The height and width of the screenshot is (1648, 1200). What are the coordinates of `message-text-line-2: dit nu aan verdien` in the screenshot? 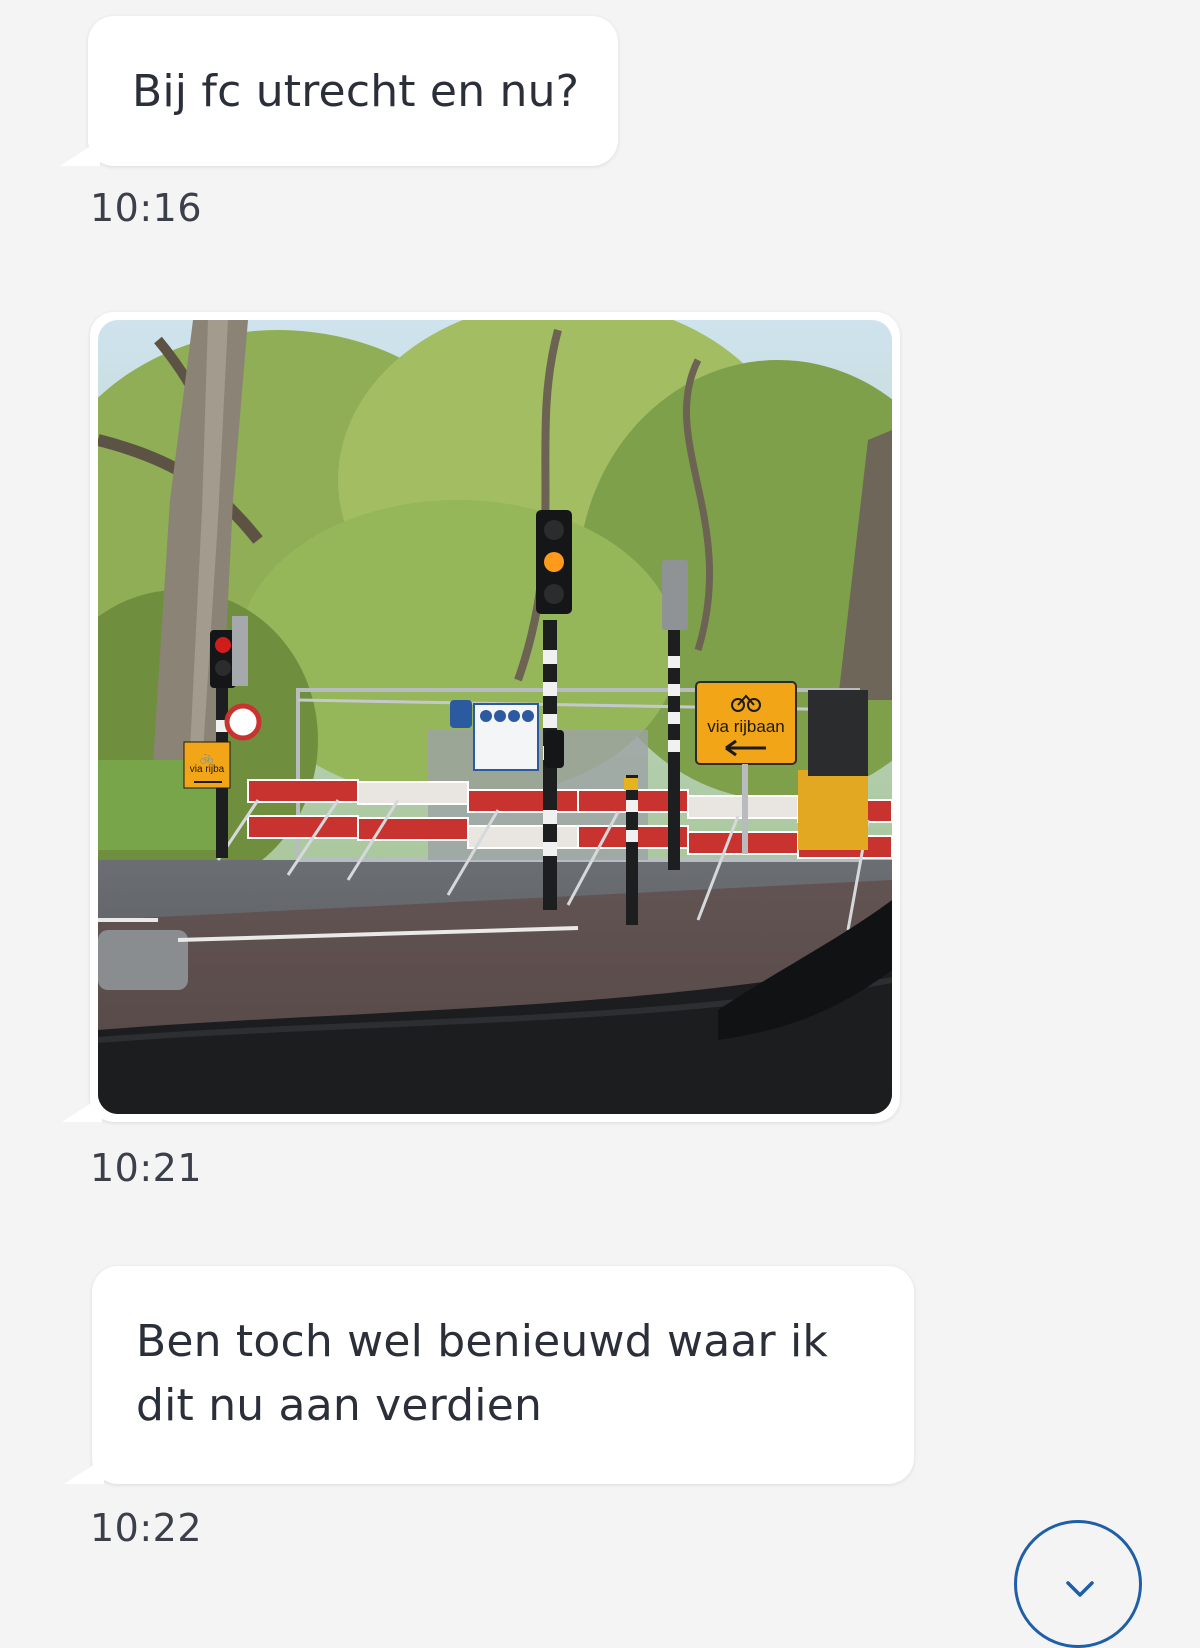 It's located at (339, 1405).